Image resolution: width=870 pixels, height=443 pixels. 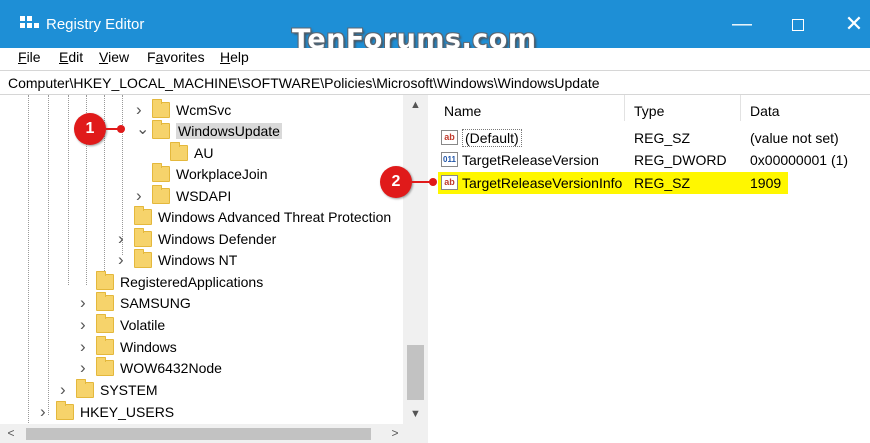 What do you see at coordinates (171, 368) in the screenshot?
I see `tree-node-label: WOW6432Node` at bounding box center [171, 368].